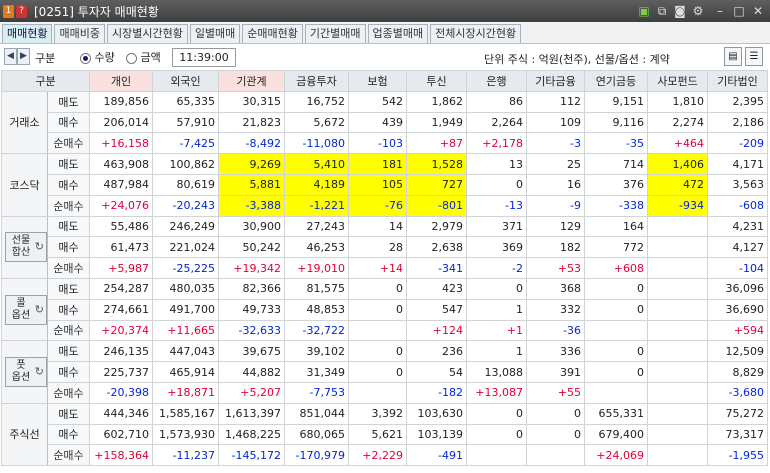 Image resolution: width=770 pixels, height=473 pixels. What do you see at coordinates (555, 164) in the screenshot?
I see `cell: 25` at bounding box center [555, 164].